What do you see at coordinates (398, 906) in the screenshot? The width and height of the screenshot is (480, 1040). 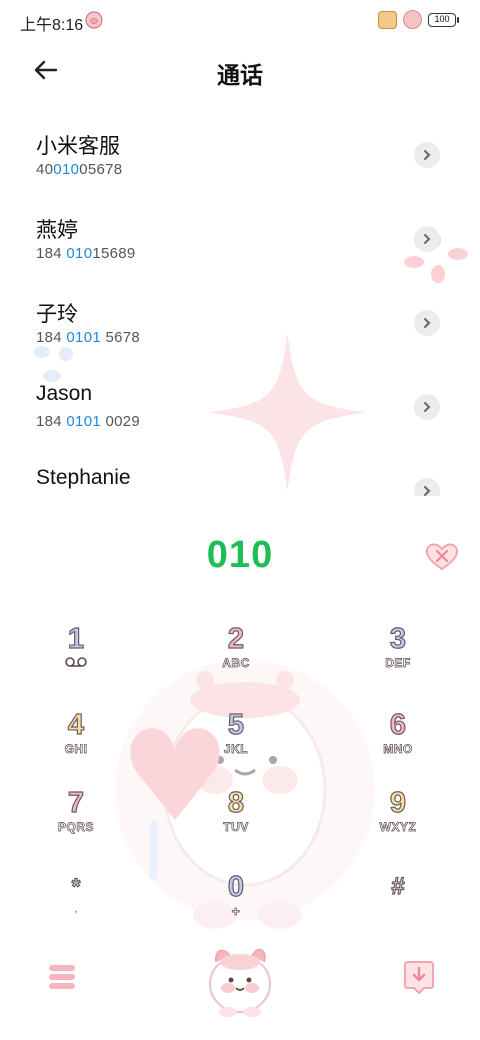 I see `key-hash: #` at bounding box center [398, 906].